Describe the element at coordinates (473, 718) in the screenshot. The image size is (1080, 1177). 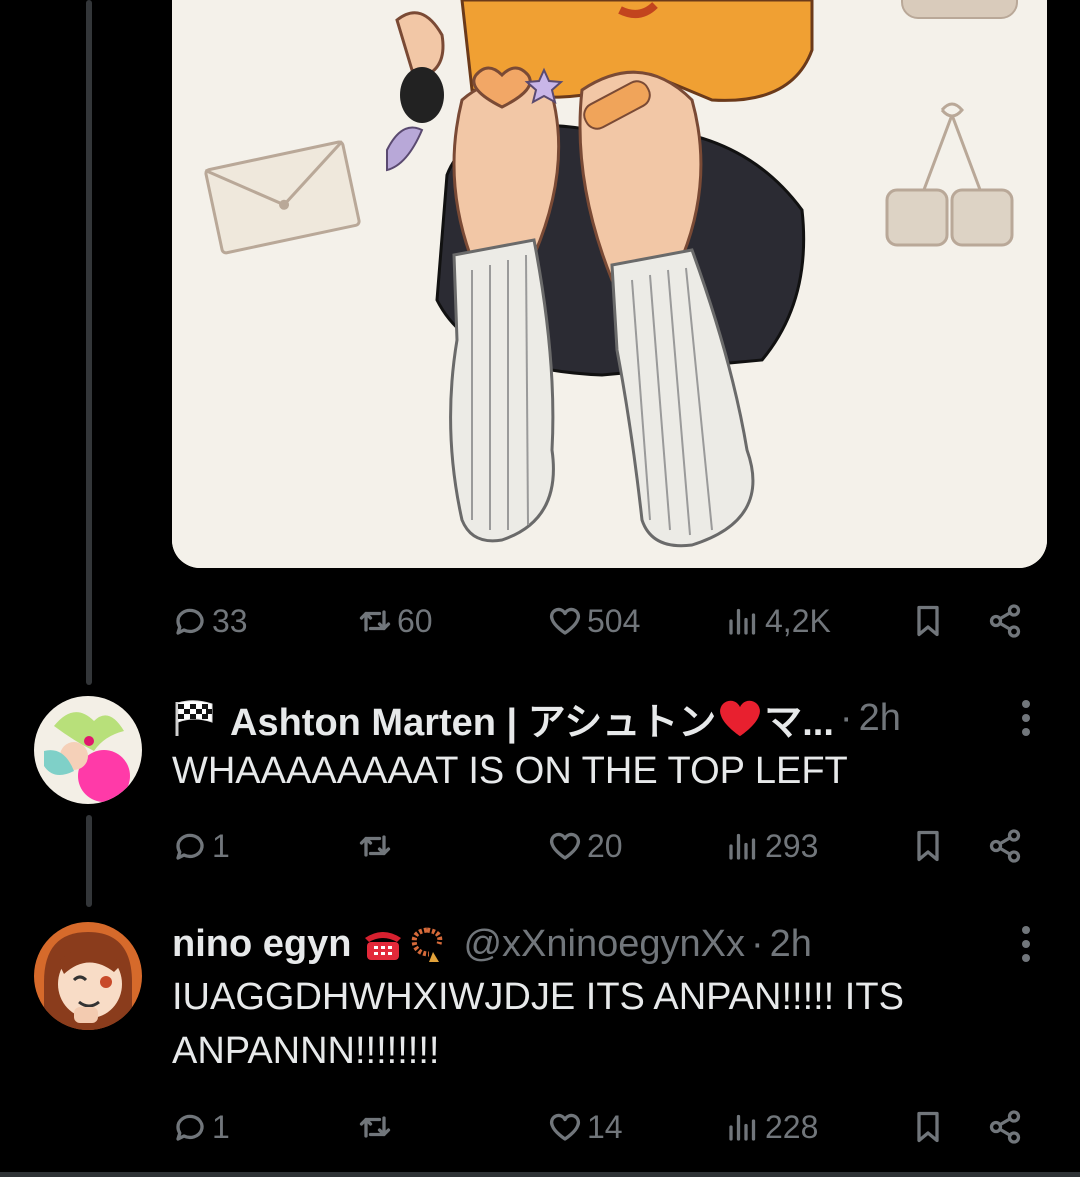
I see `display-name: Ashton Marten | アシュトン` at that location.